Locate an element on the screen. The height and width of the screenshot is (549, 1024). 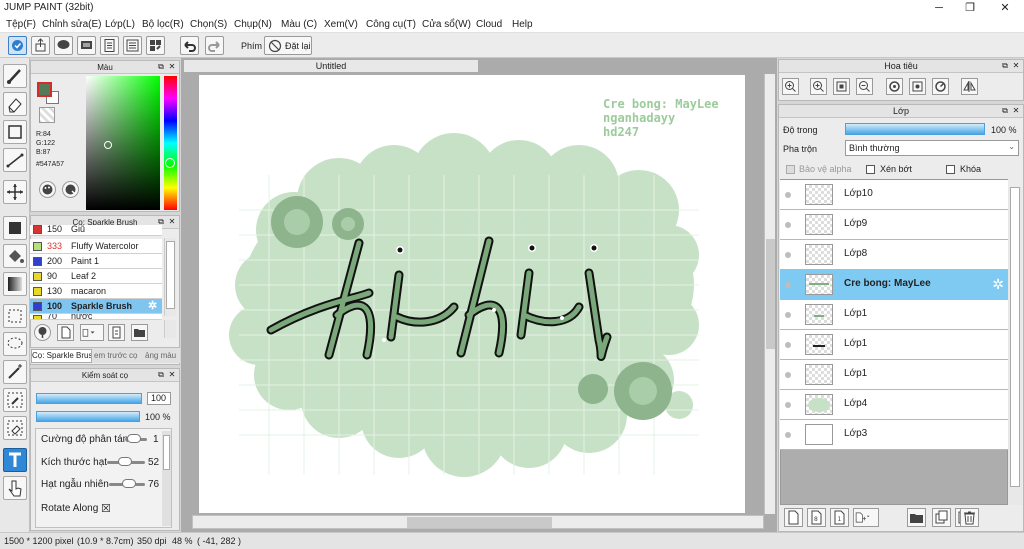
menu-capture: Chụp(N) is located at coordinates (253, 24).